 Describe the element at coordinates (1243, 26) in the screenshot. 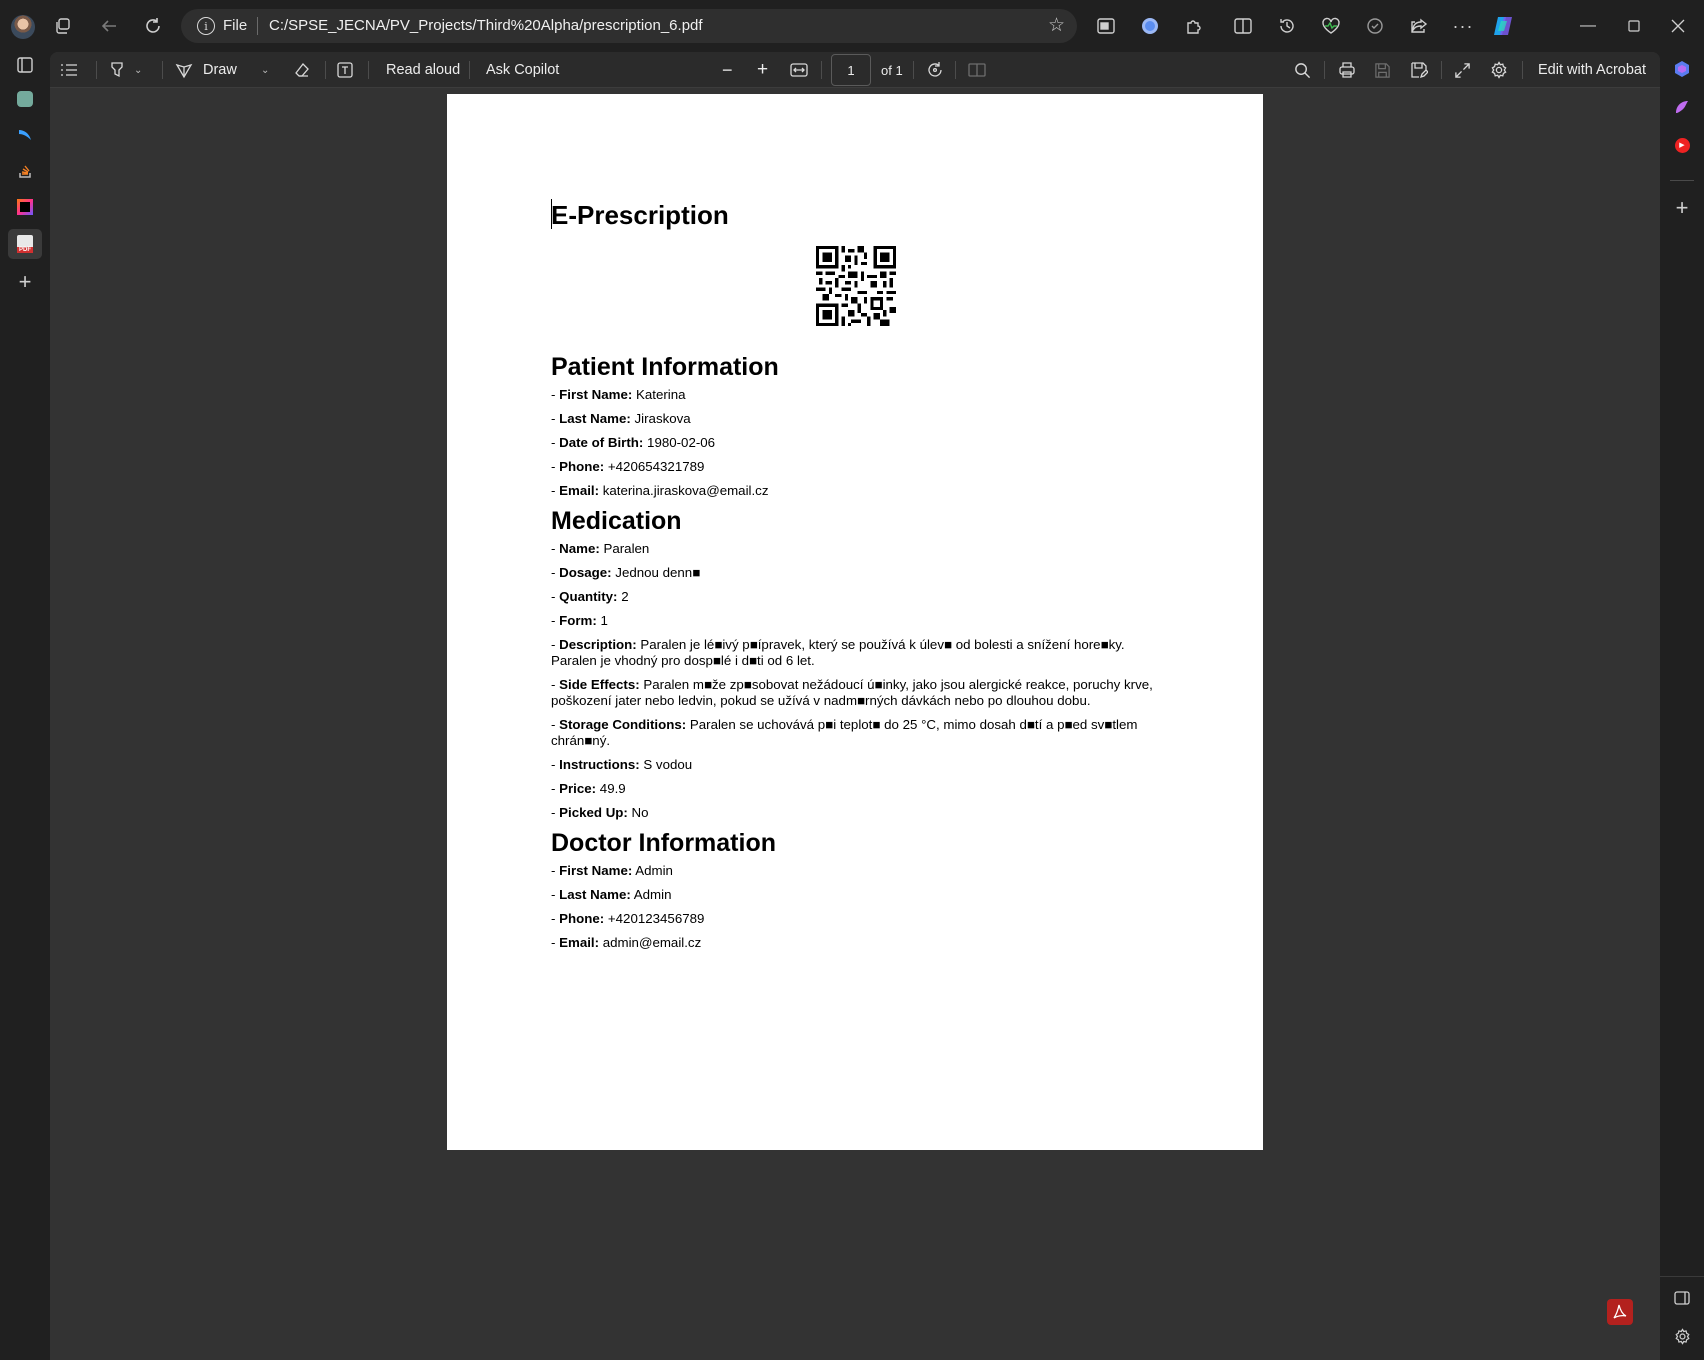

I see `split-view-icon` at that location.